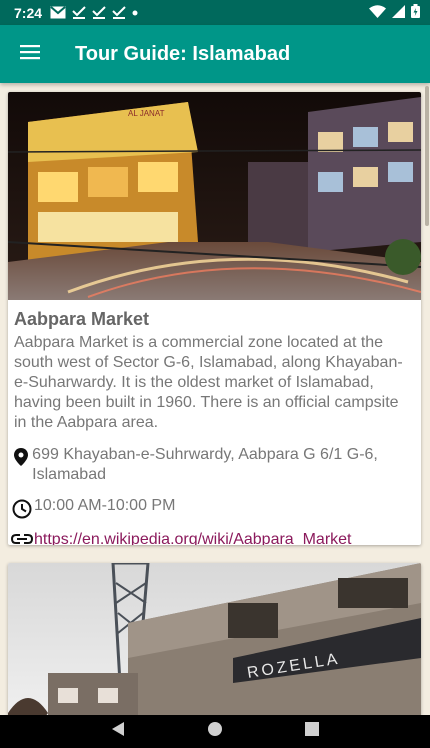 The width and height of the screenshot is (430, 748). Describe the element at coordinates (82, 319) in the screenshot. I see `place-name: Aabpara Market` at that location.